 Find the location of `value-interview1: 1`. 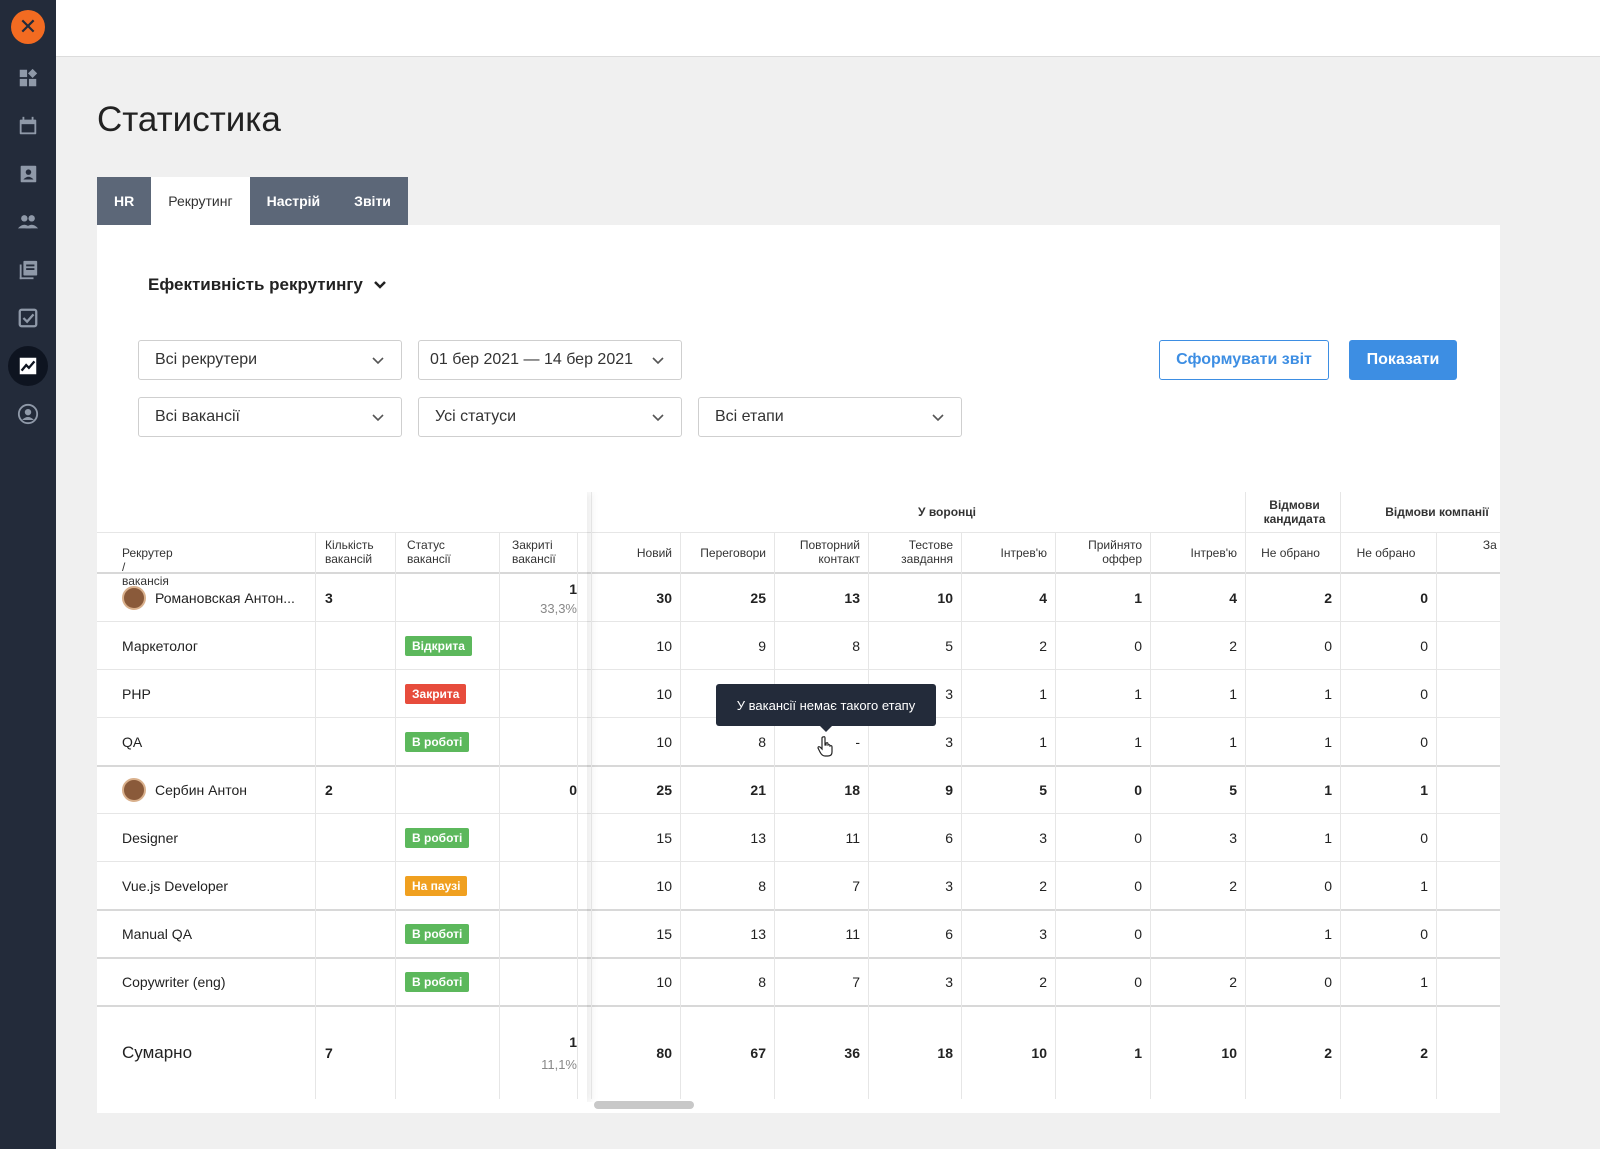

value-interview1: 1 is located at coordinates (1043, 742).